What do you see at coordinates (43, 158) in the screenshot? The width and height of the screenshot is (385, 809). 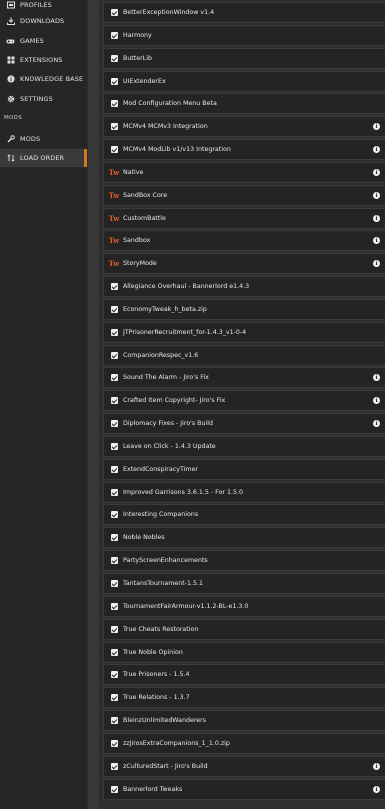 I see `nav-item-load-order: LOAD ORDER` at bounding box center [43, 158].